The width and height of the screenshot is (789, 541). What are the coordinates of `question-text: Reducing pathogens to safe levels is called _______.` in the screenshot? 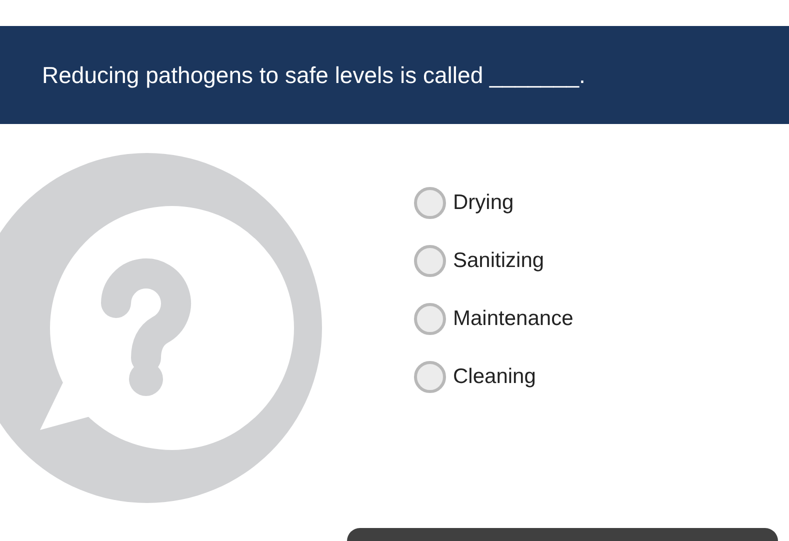 It's located at (314, 75).